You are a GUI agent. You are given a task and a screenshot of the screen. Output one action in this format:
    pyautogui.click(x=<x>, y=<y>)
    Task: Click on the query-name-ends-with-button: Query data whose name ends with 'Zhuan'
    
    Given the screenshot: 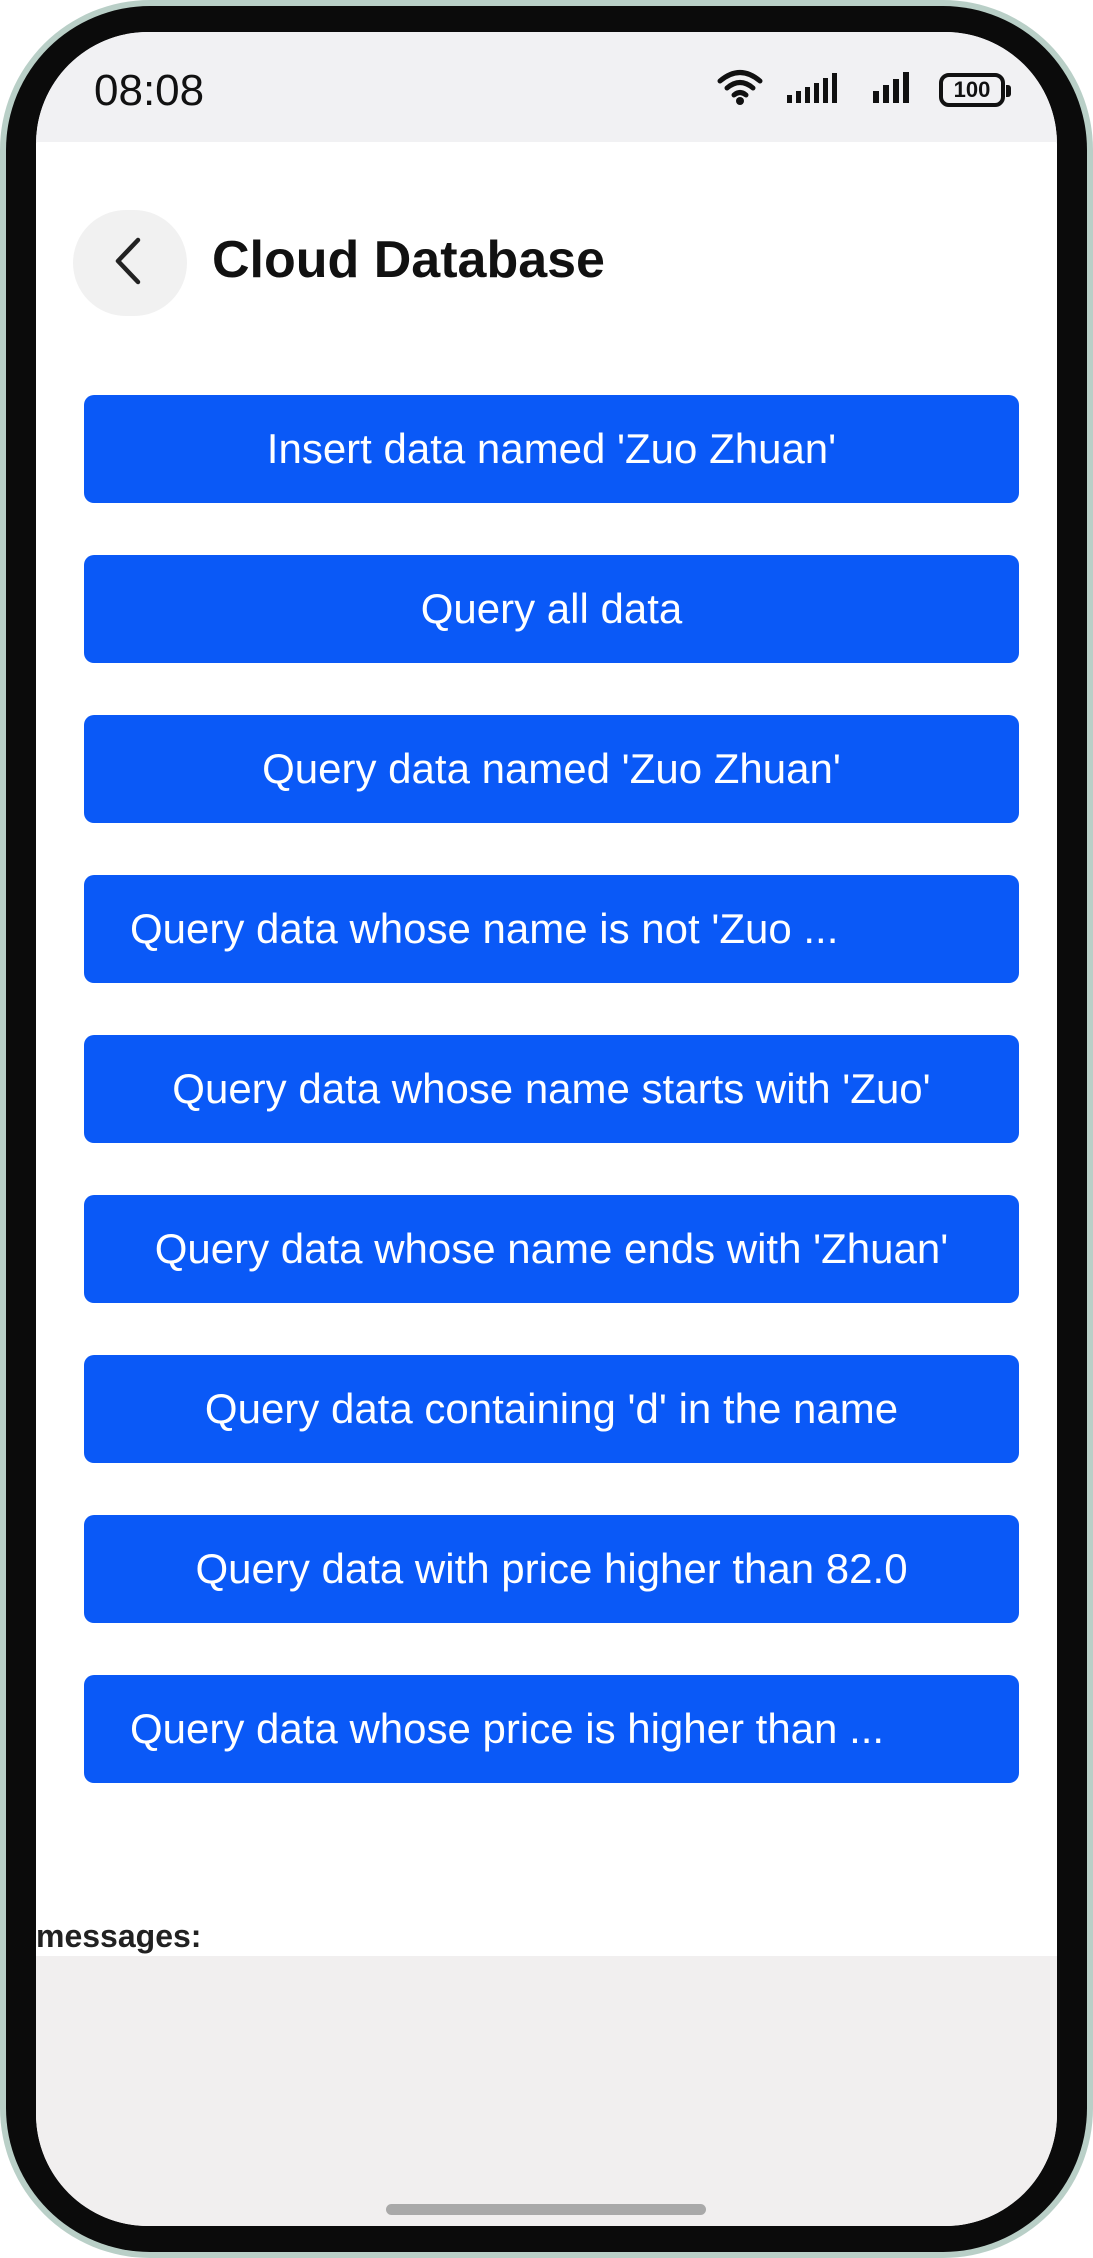 What is the action you would take?
    pyautogui.click(x=551, y=1249)
    